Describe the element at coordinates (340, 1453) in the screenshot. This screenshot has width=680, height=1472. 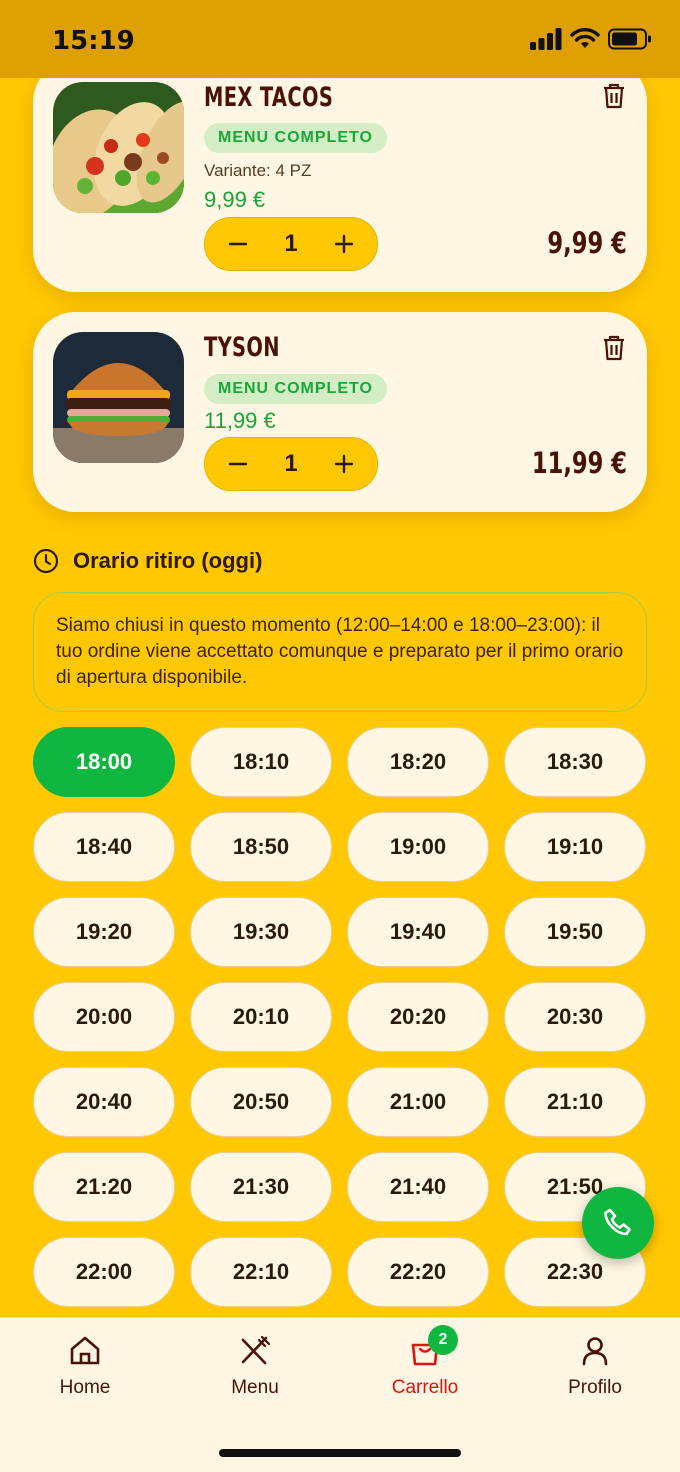
I see `home-indicator` at that location.